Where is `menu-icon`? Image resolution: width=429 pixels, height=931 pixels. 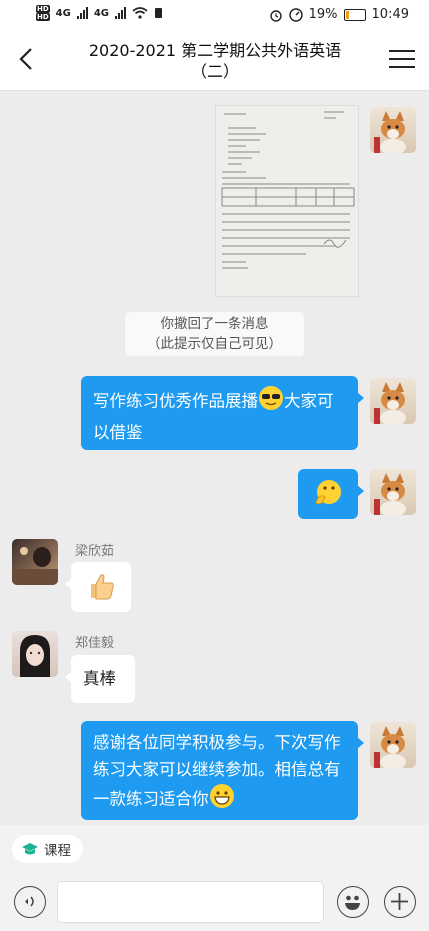
menu-icon is located at coordinates (402, 60).